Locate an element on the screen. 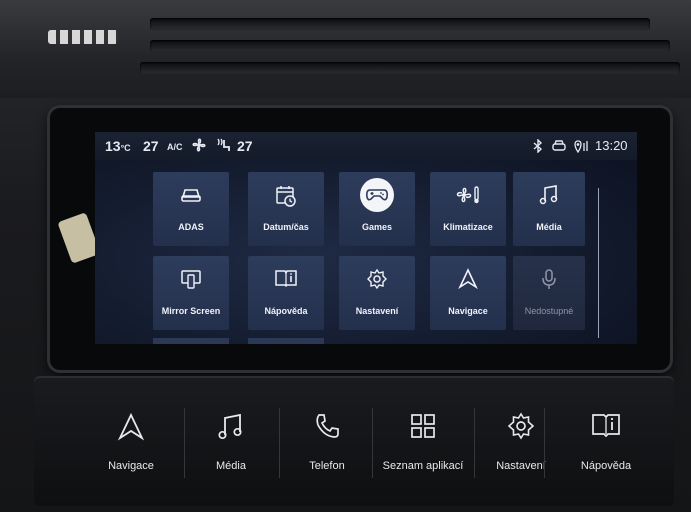 The width and height of the screenshot is (691, 512). app-label: Nápověda is located at coordinates (286, 311).